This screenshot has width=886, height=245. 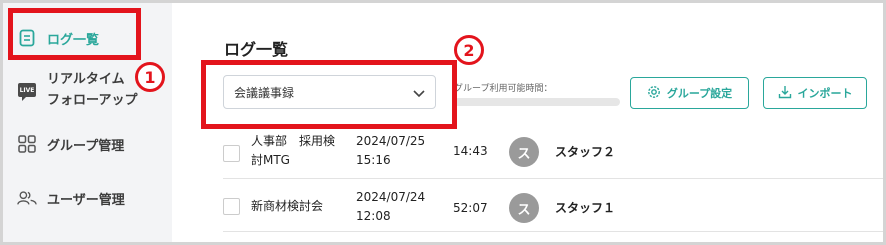 I want to click on log-time: 12:08, so click(x=373, y=216).